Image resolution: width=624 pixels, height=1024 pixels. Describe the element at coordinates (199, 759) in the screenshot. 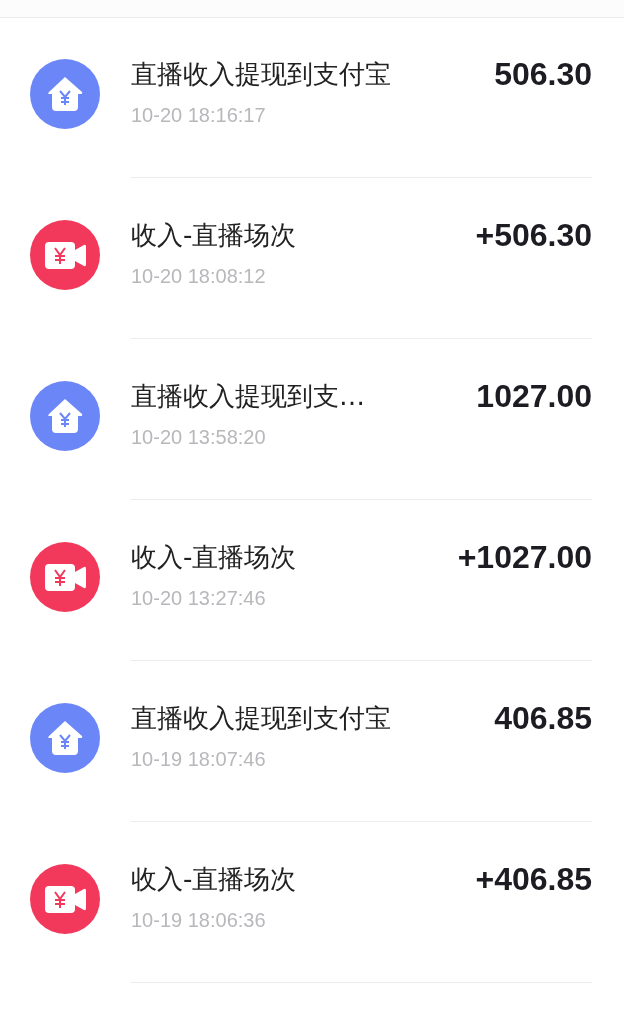

I see `transaction-time: 10-19 18:07:46` at that location.